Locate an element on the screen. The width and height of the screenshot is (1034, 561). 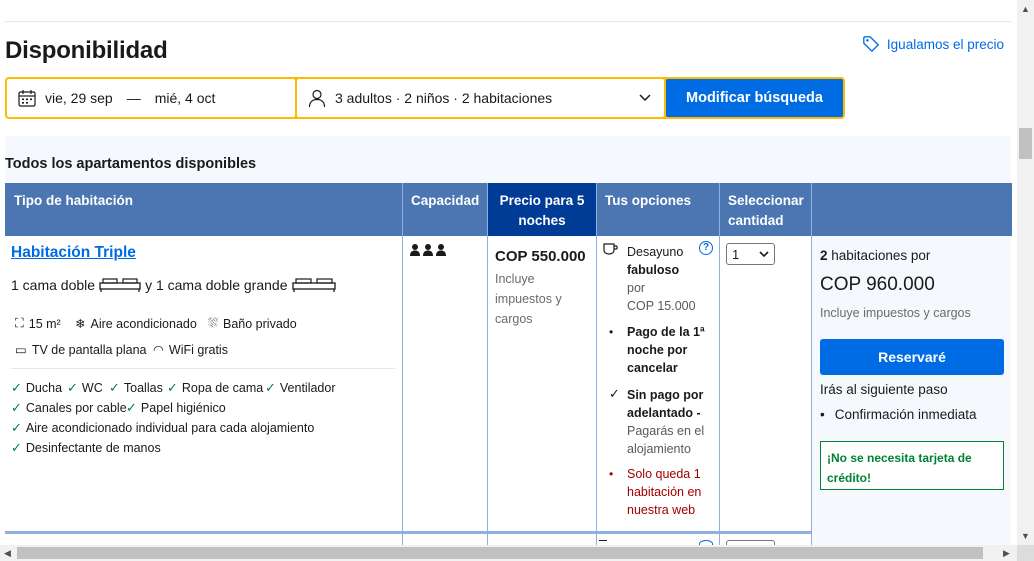
instant-label: Confirmación inmediata is located at coordinates (905, 414).